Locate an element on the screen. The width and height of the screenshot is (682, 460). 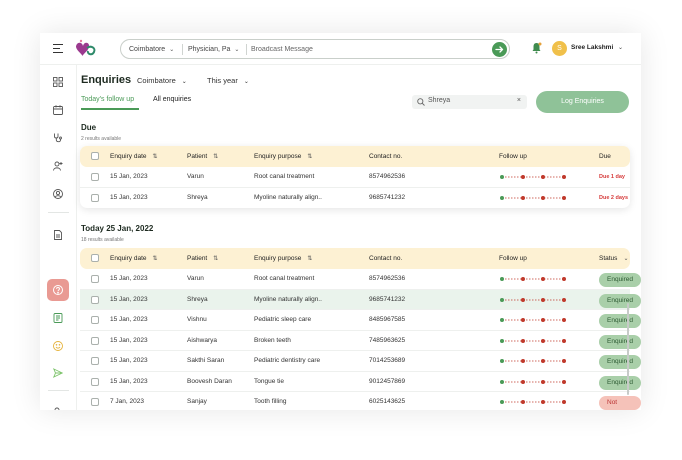
patient-search-input: Shreya × is located at coordinates (469, 102).